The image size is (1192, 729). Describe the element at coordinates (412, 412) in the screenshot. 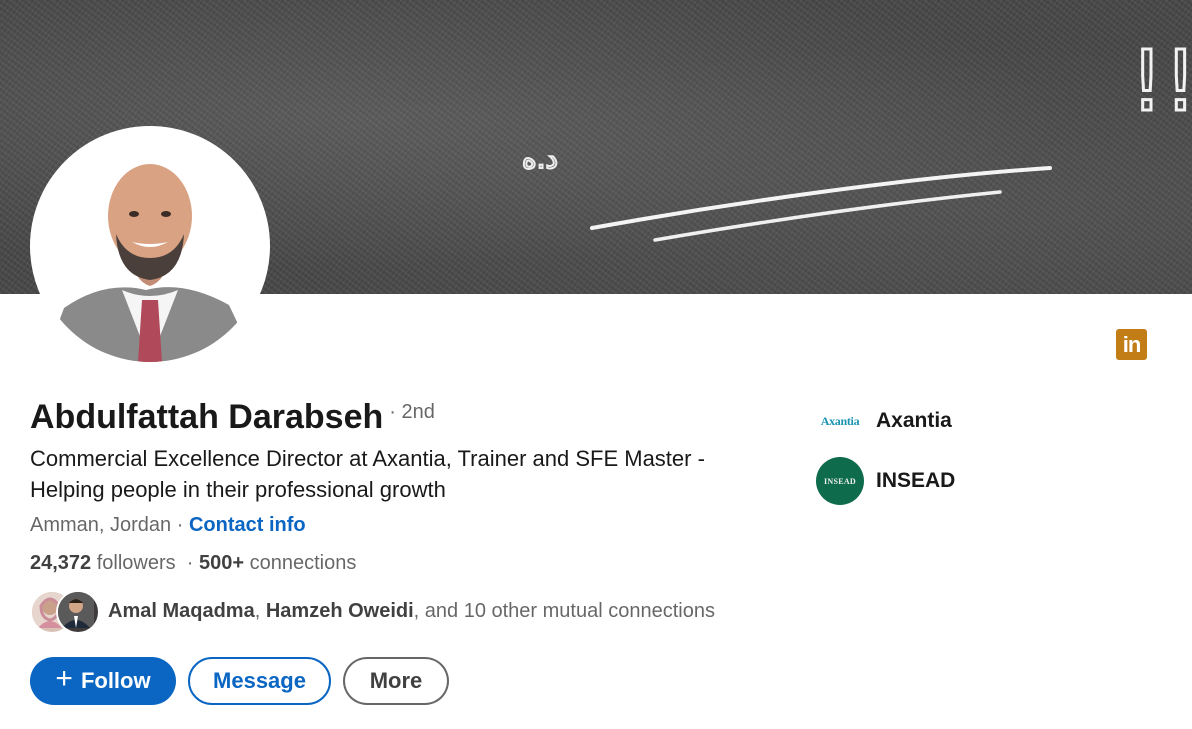

I see `connection-degree: · 2nd` at that location.